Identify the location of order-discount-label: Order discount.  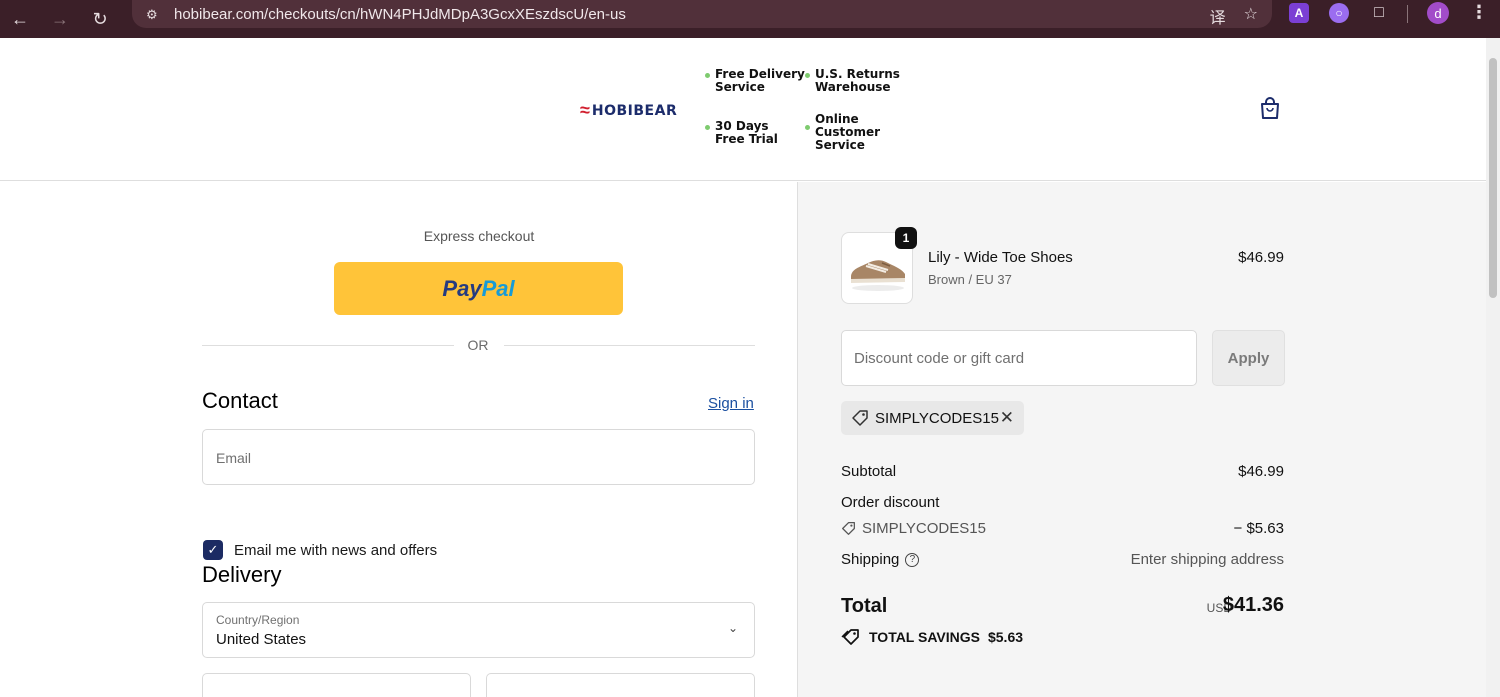
(890, 502).